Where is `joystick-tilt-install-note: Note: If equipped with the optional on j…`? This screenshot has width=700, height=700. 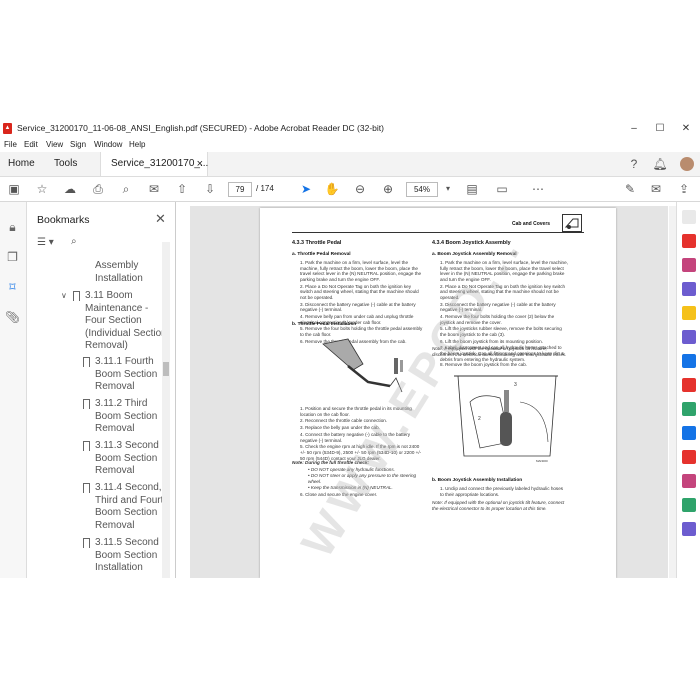 joystick-tilt-install-note: Note: If equipped with the optional on j… is located at coordinates (498, 505).